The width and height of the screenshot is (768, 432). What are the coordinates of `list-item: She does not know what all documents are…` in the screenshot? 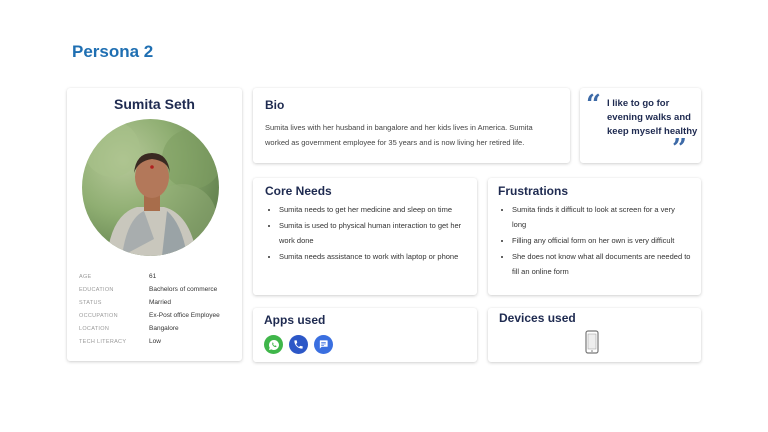 It's located at (601, 264).